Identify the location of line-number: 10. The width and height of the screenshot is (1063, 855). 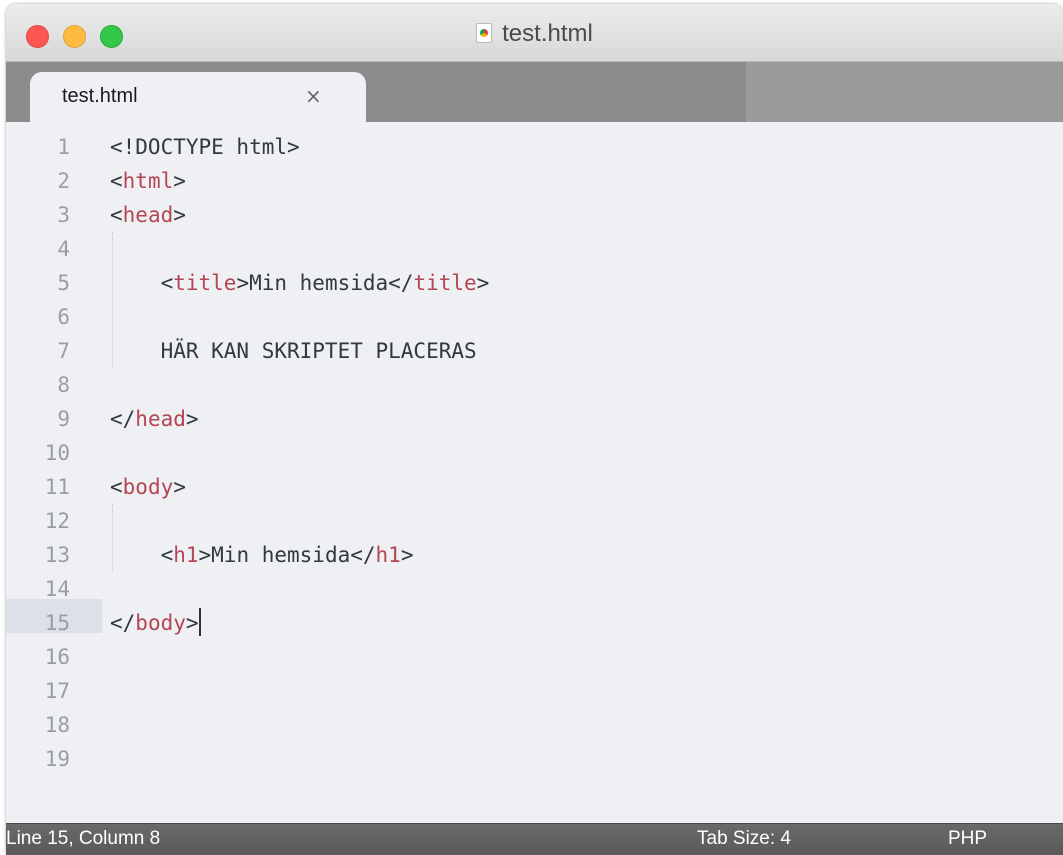
(57, 453).